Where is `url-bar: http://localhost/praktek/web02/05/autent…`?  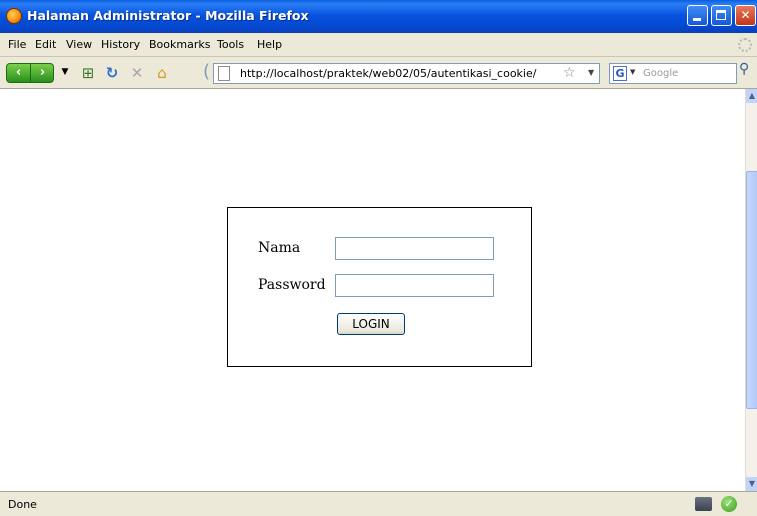 url-bar: http://localhost/praktek/web02/05/autent… is located at coordinates (406, 73).